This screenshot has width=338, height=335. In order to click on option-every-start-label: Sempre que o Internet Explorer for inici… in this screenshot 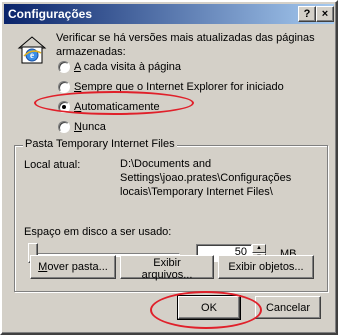, I will do `click(179, 87)`.